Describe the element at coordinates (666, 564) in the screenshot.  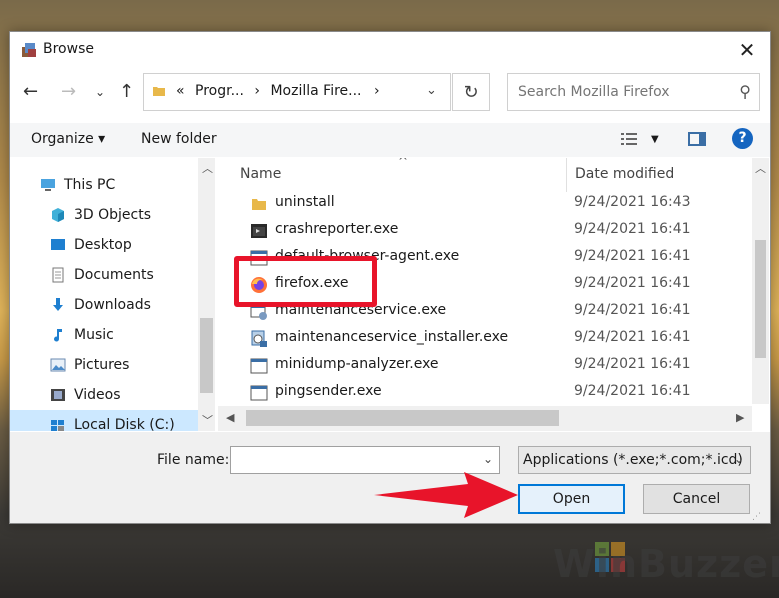
I see `watermark-text: WinBuzzer` at that location.